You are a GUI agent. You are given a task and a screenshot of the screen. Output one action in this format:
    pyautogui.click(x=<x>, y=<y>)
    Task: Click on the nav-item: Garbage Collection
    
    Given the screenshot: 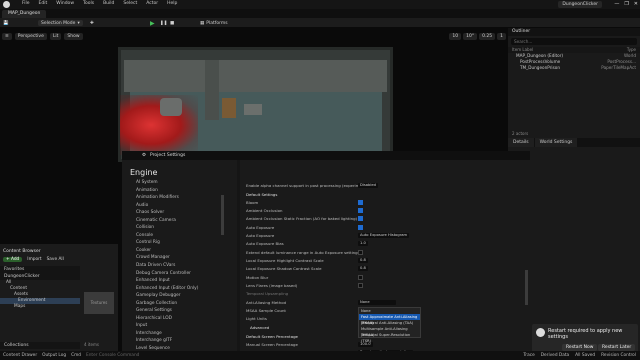 What is the action you would take?
    pyautogui.click(x=167, y=304)
    